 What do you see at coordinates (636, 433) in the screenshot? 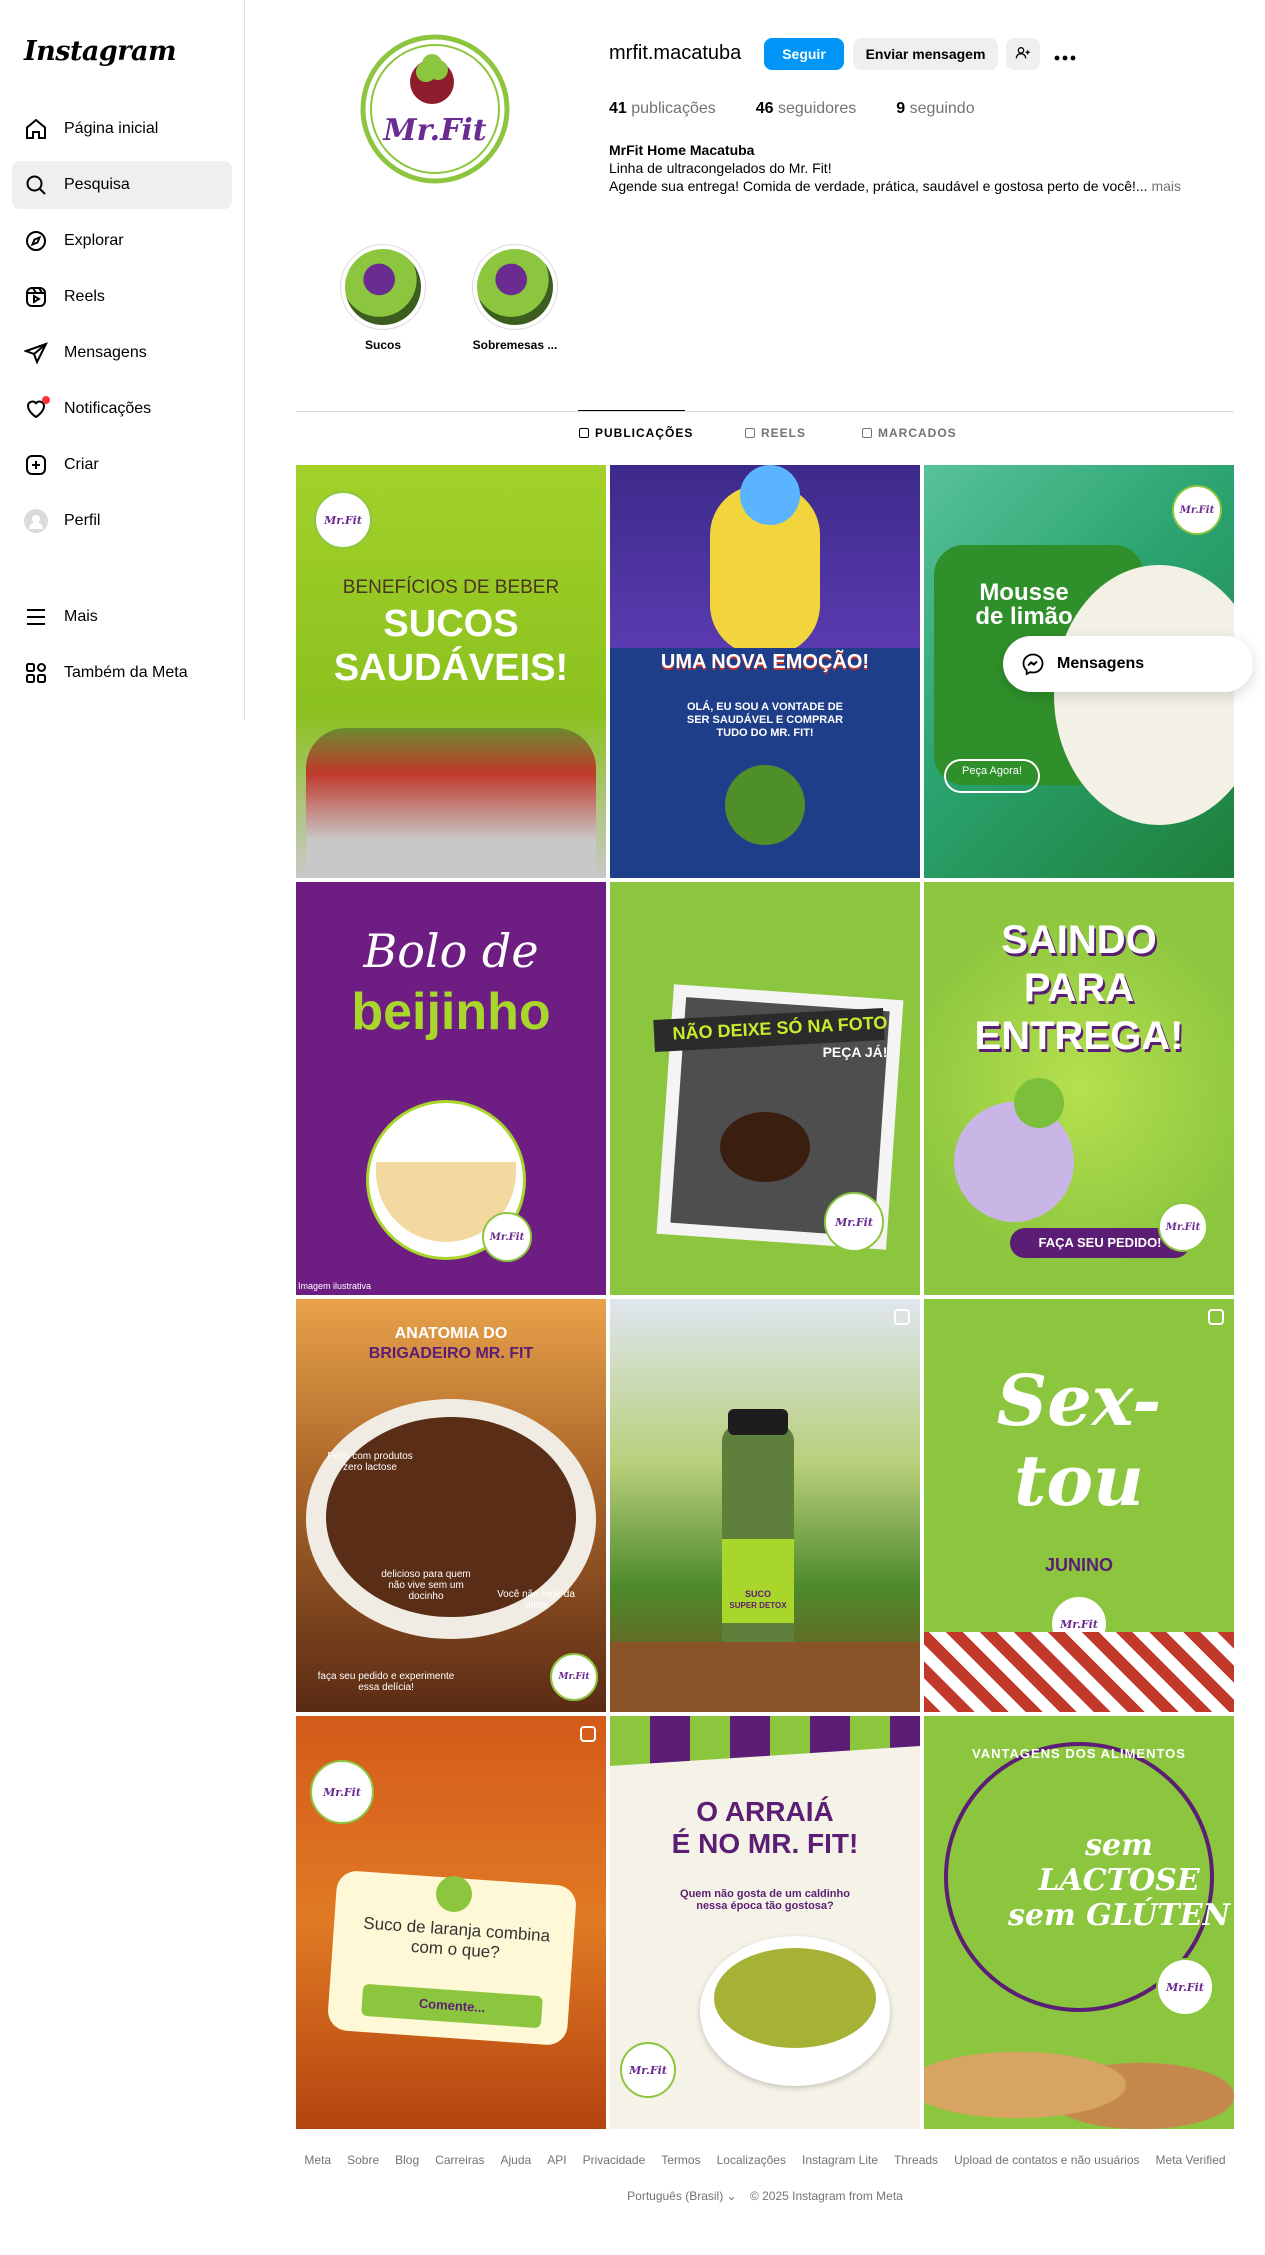
I see `tab-posts: PUBLICAÇÕES` at bounding box center [636, 433].